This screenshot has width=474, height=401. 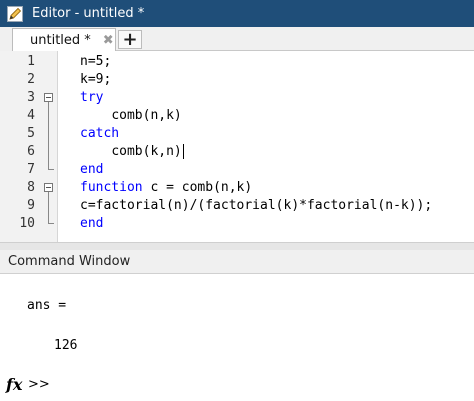 What do you see at coordinates (39, 384) in the screenshot?
I see `command-prompt: >>` at bounding box center [39, 384].